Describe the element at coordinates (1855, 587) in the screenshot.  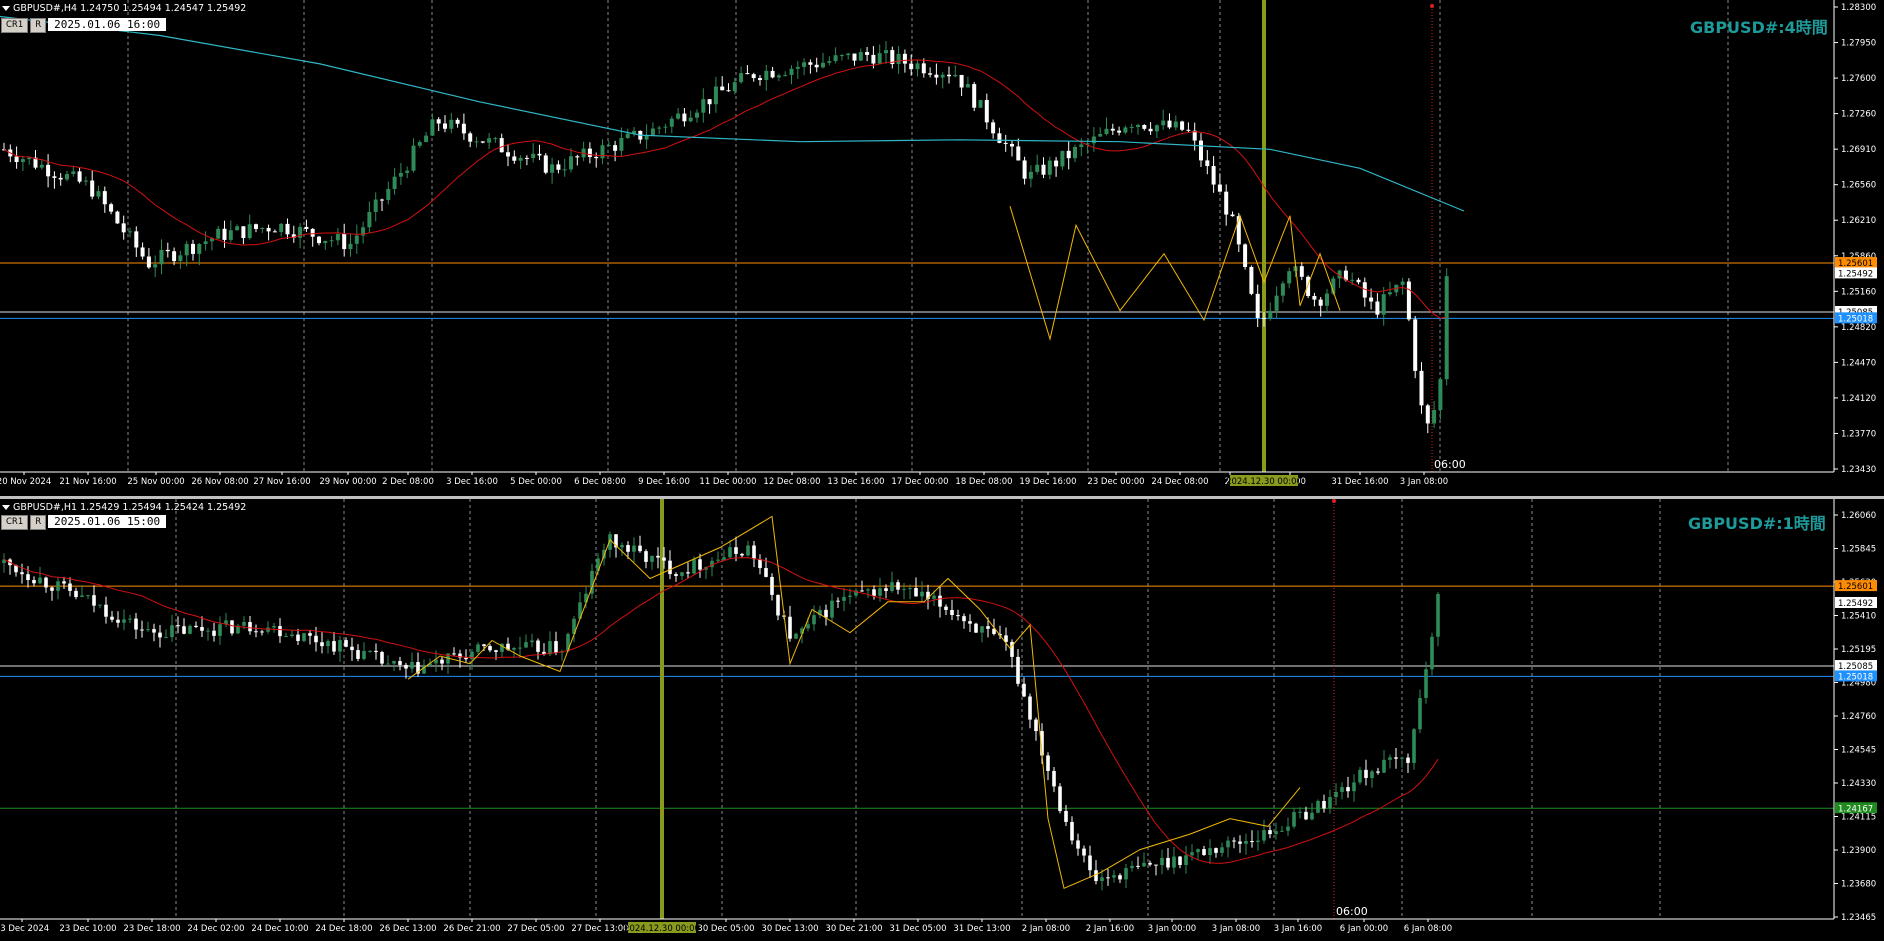
I see `price-tag-orange: 1.25601` at that location.